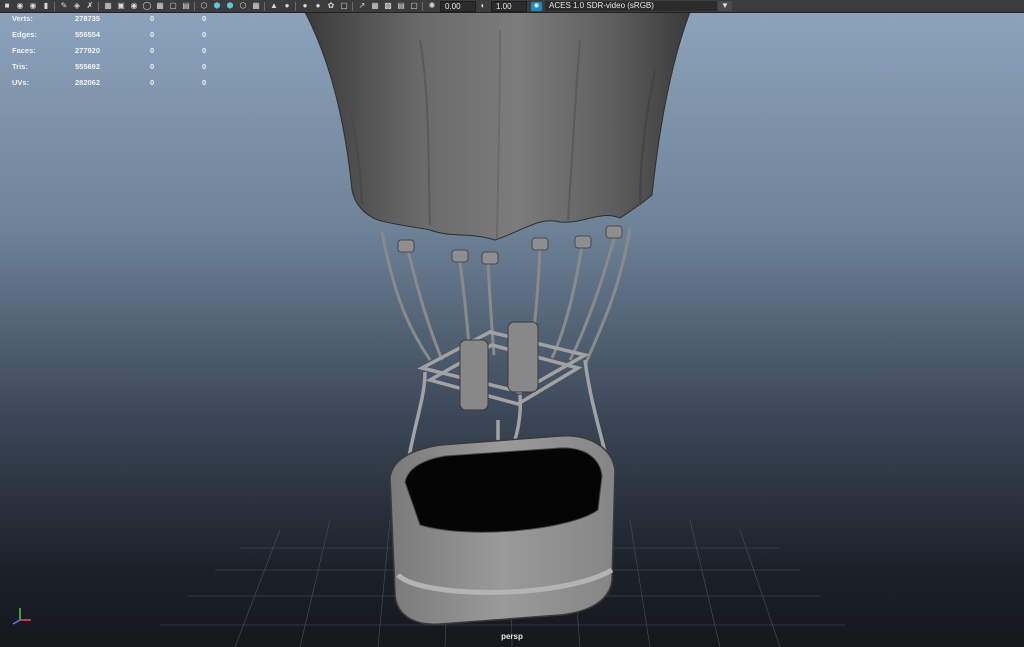 The image size is (1024, 647). I want to click on camera-attributes-icon: ◉, so click(20, 6).